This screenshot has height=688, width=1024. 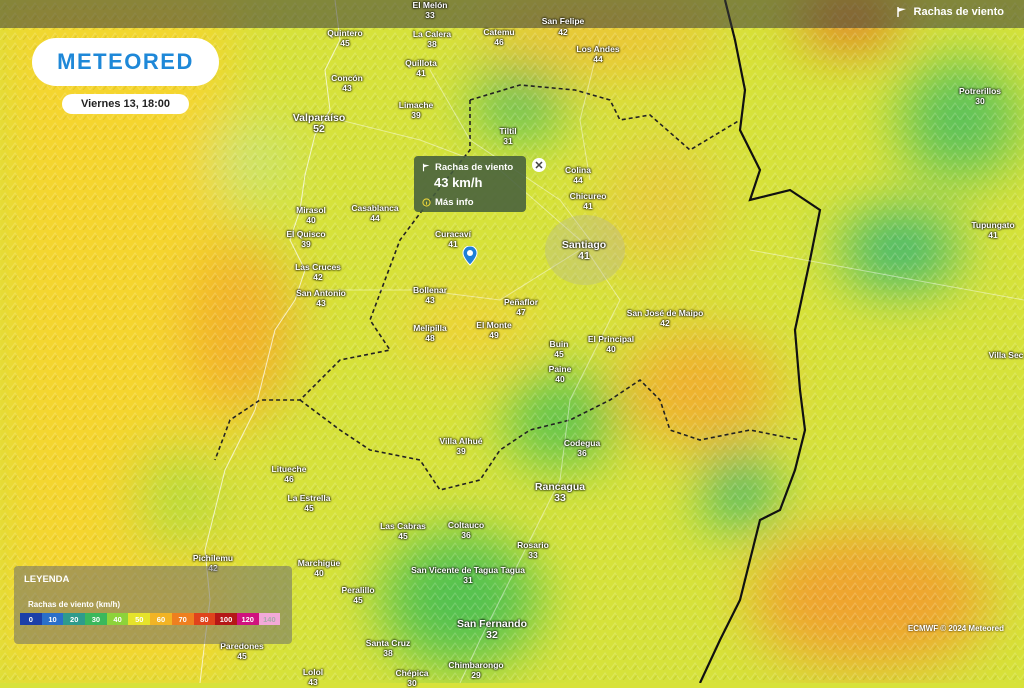 What do you see at coordinates (426, 202) in the screenshot?
I see `info-icon` at bounding box center [426, 202].